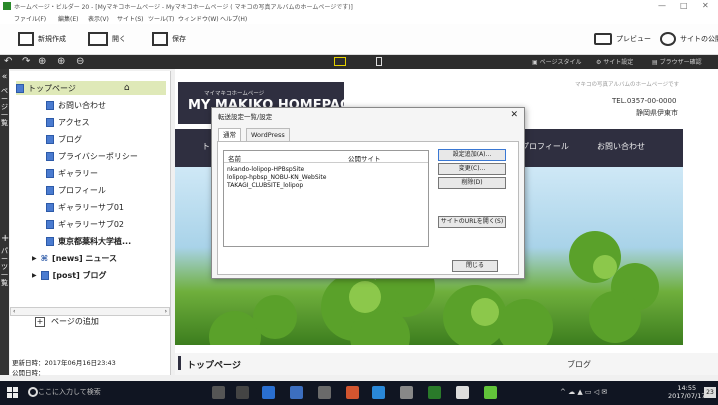 The width and height of the screenshot is (718, 405). What do you see at coordinates (4, 107) in the screenshot?
I see `page-list-tab: ページ一覧` at bounding box center [4, 107].